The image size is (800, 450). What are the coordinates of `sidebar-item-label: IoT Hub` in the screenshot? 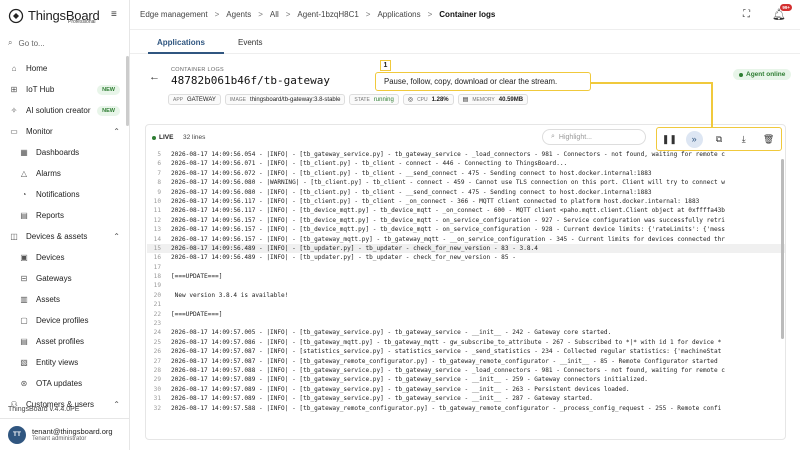 It's located at (40, 89).